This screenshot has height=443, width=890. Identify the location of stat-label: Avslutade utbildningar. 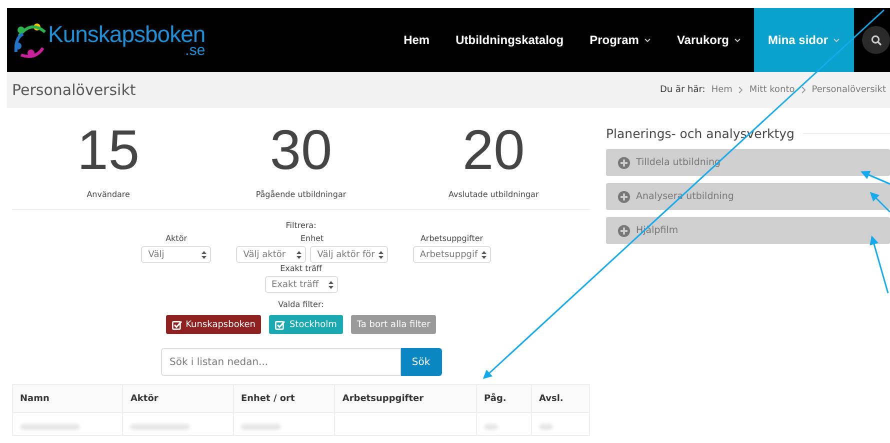
(493, 194).